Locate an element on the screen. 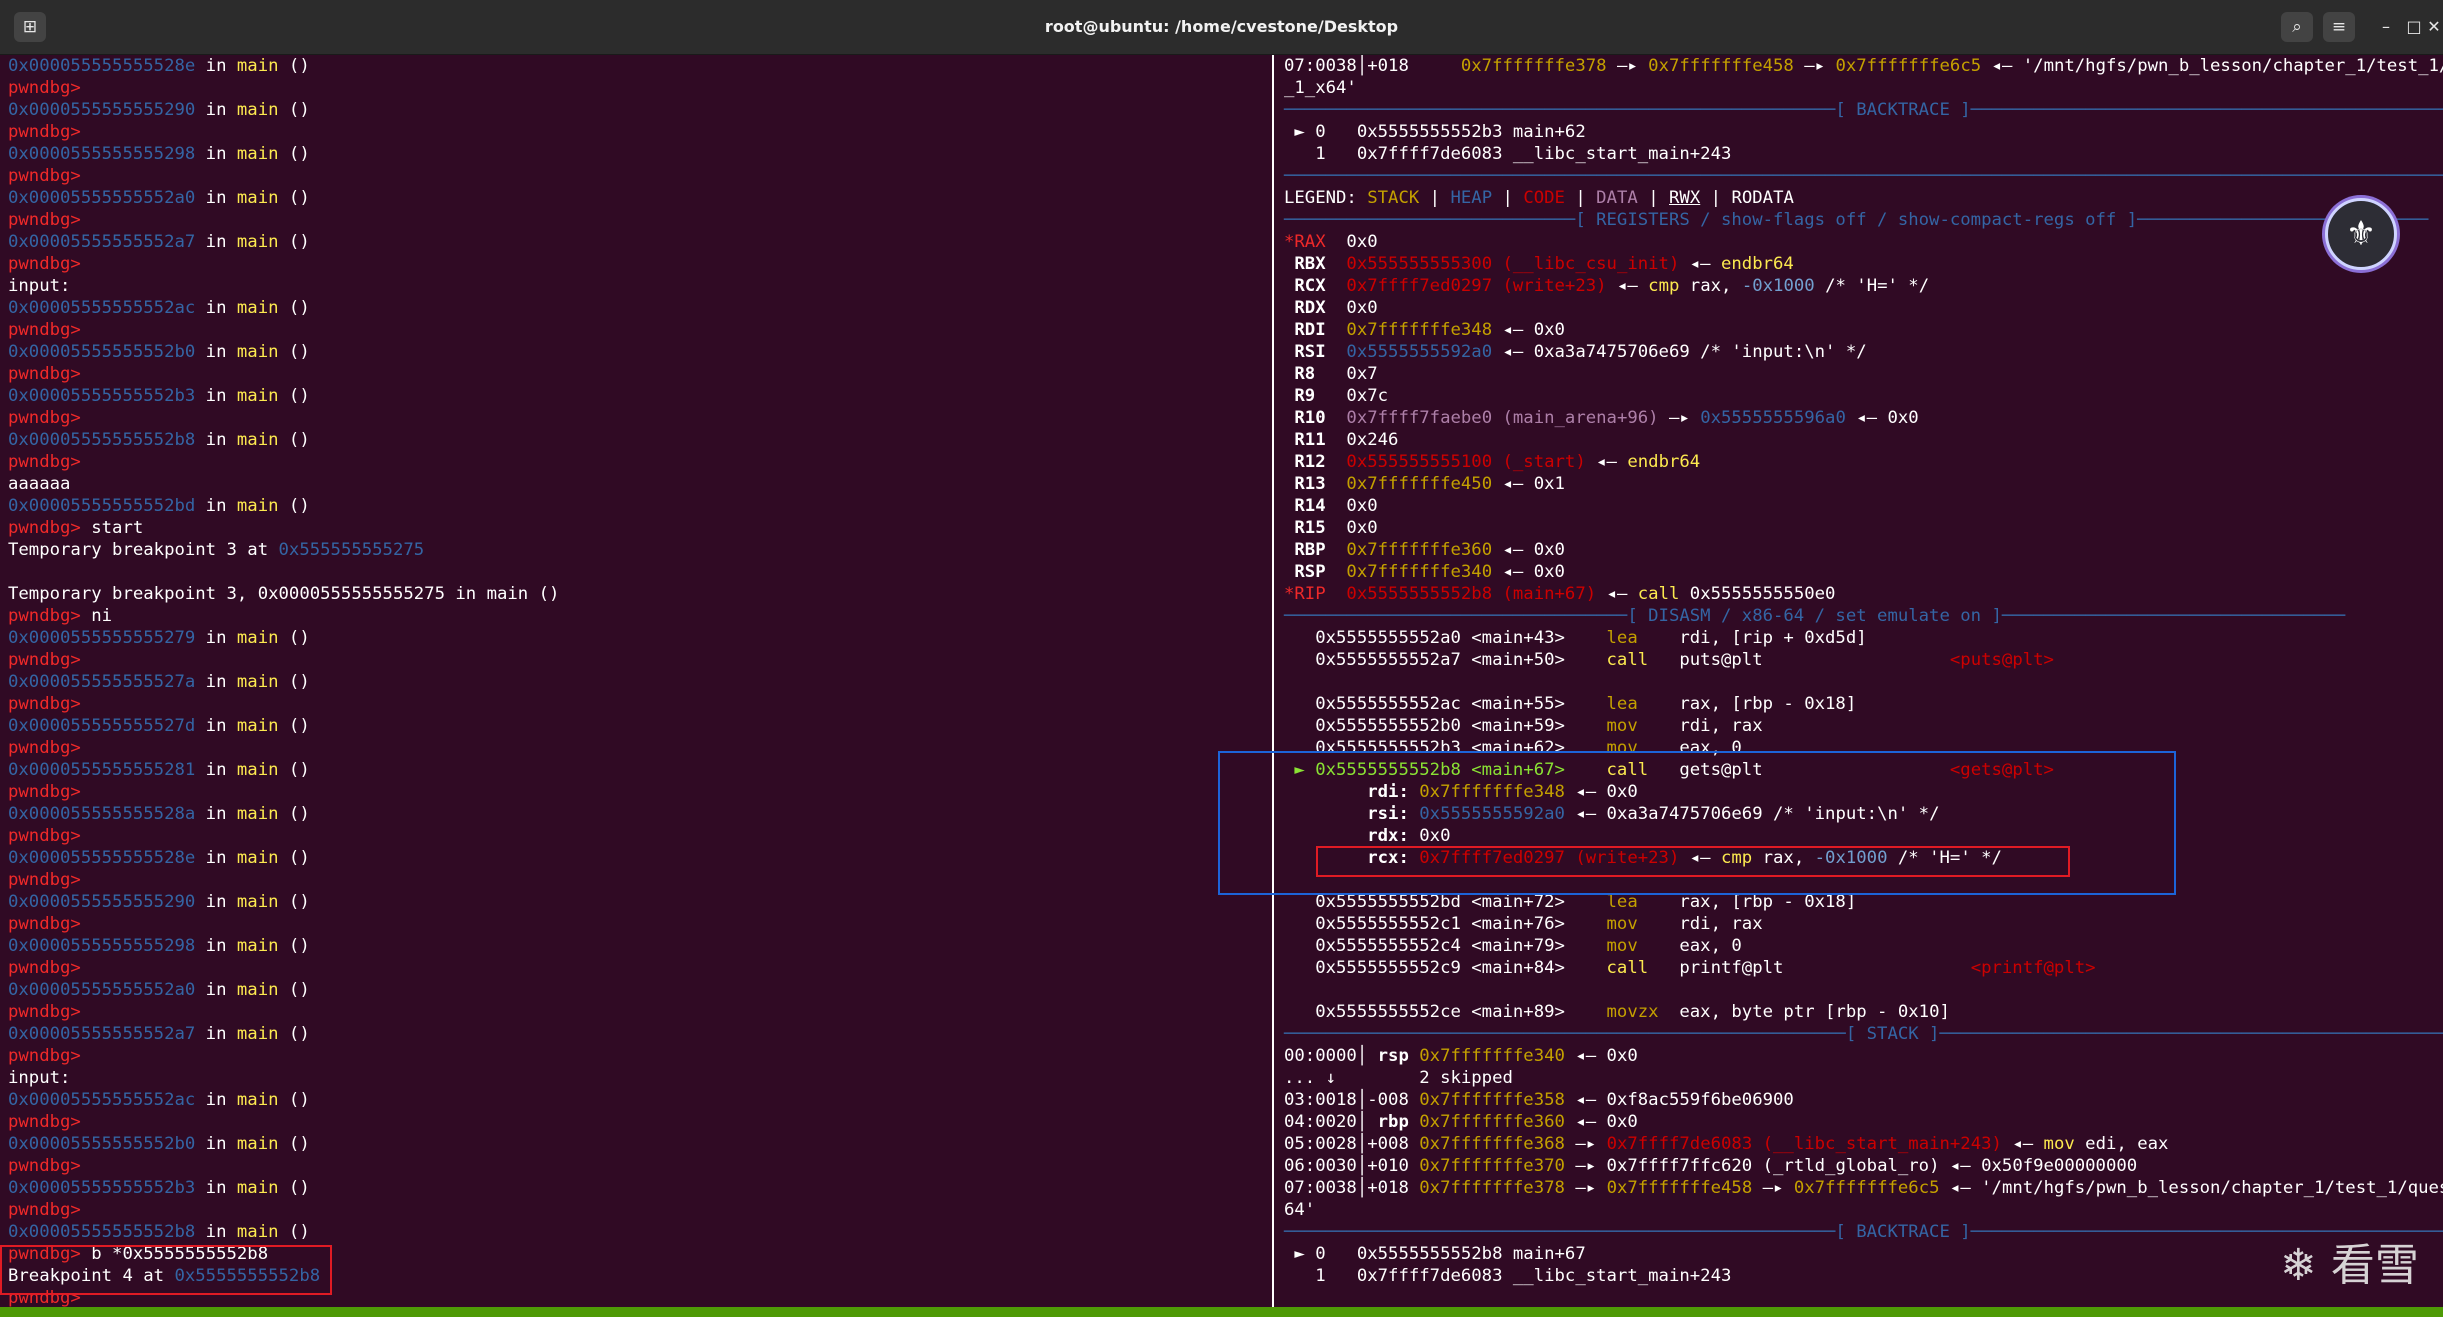 Image resolution: width=2443 pixels, height=1317 pixels. terminal-text-segment: 04:0020│ is located at coordinates (1331, 1122).